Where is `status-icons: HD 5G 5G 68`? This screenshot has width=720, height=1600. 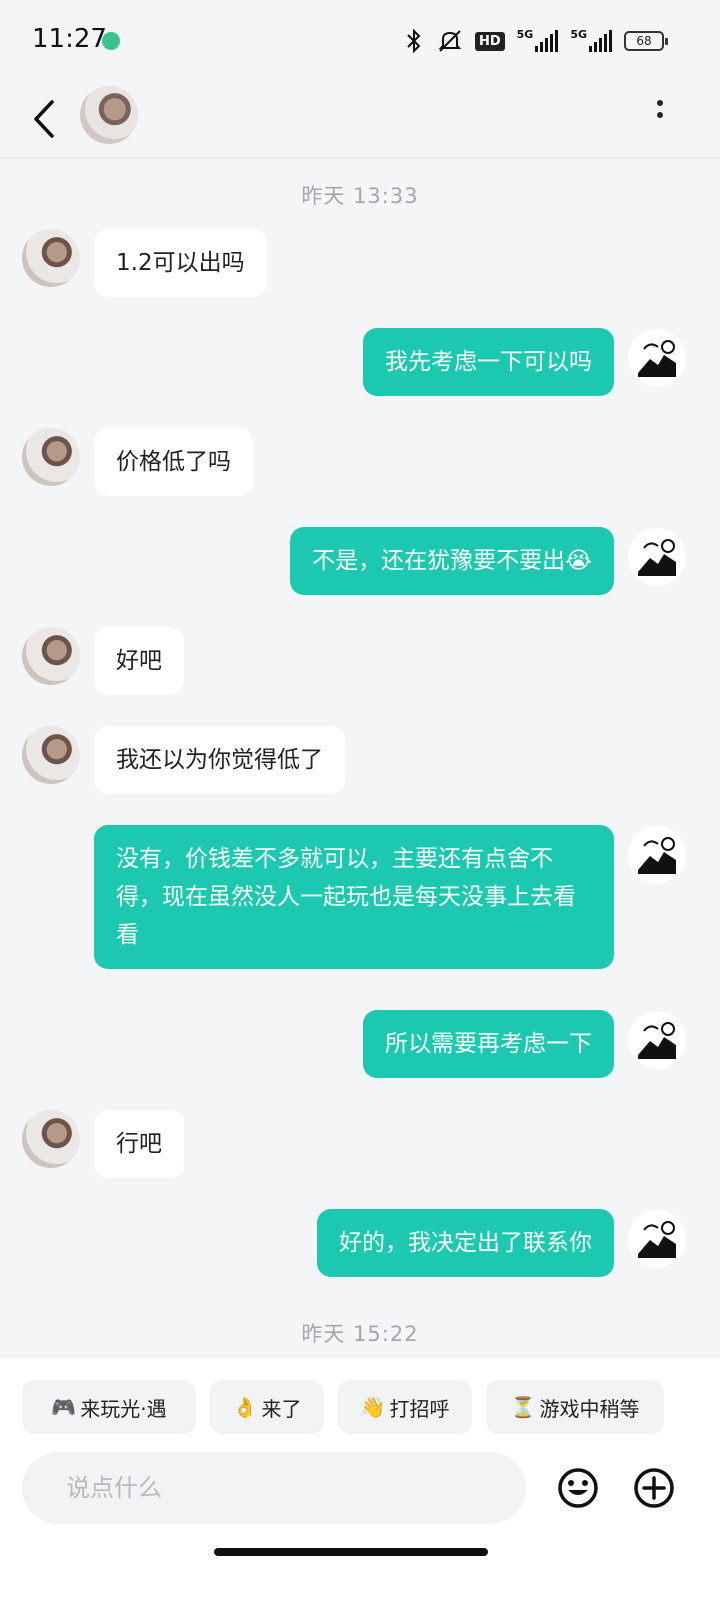 status-icons: HD 5G 5G 68 is located at coordinates (535, 41).